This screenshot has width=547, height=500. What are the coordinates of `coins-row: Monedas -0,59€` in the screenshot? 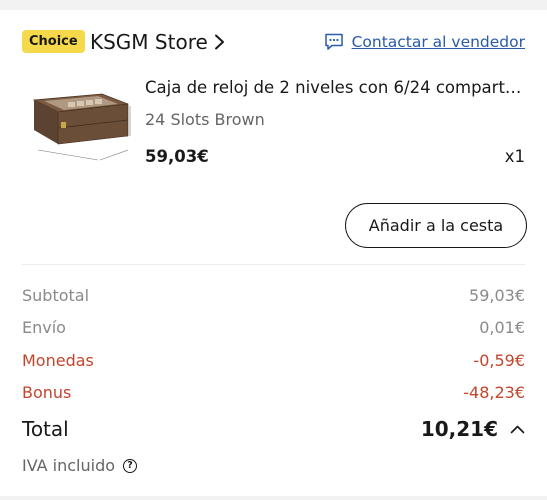 It's located at (273, 361).